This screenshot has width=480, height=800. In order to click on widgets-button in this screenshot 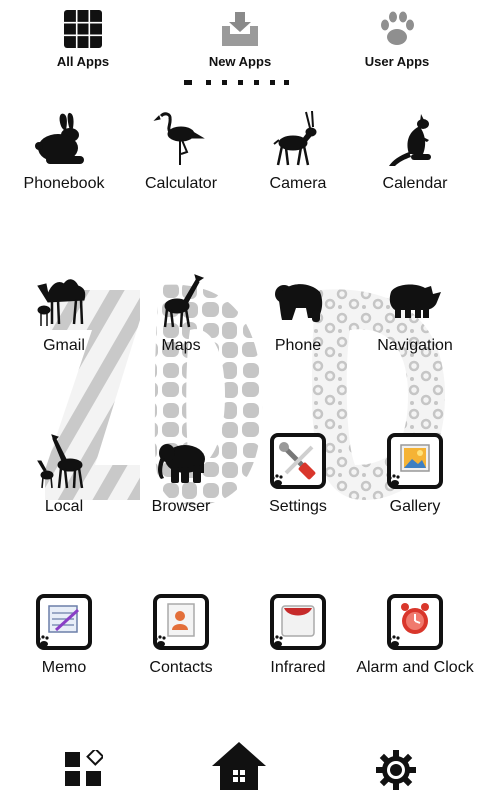, I will do `click(85, 770)`.